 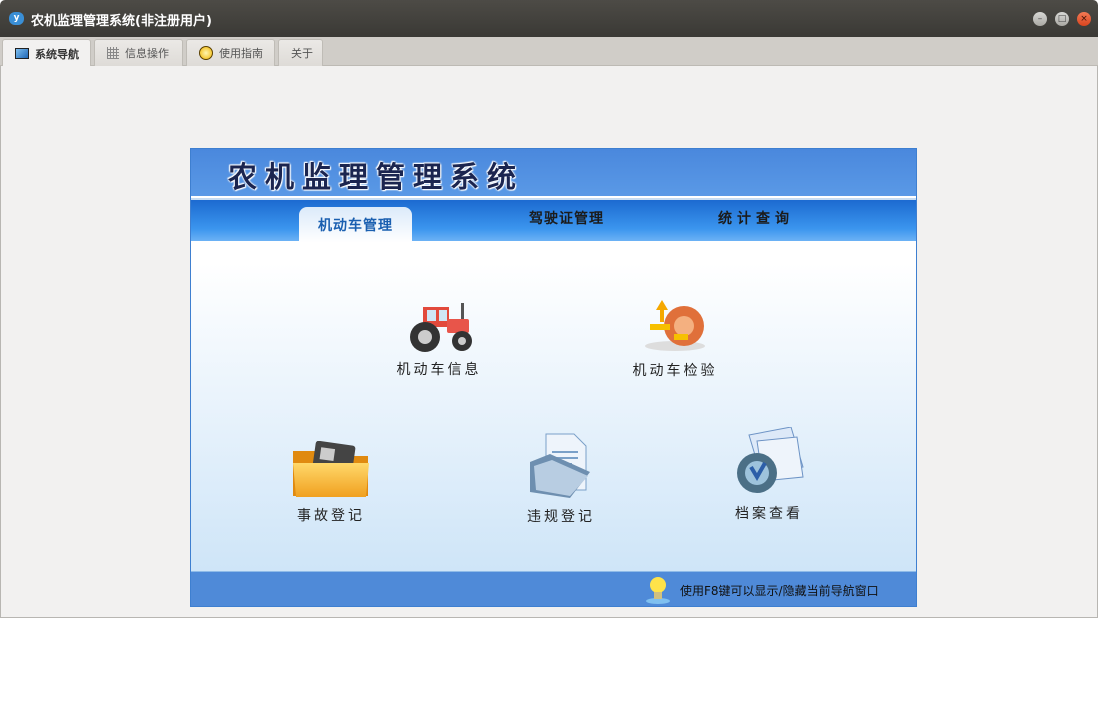 I want to click on grid-icon, so click(x=113, y=53).